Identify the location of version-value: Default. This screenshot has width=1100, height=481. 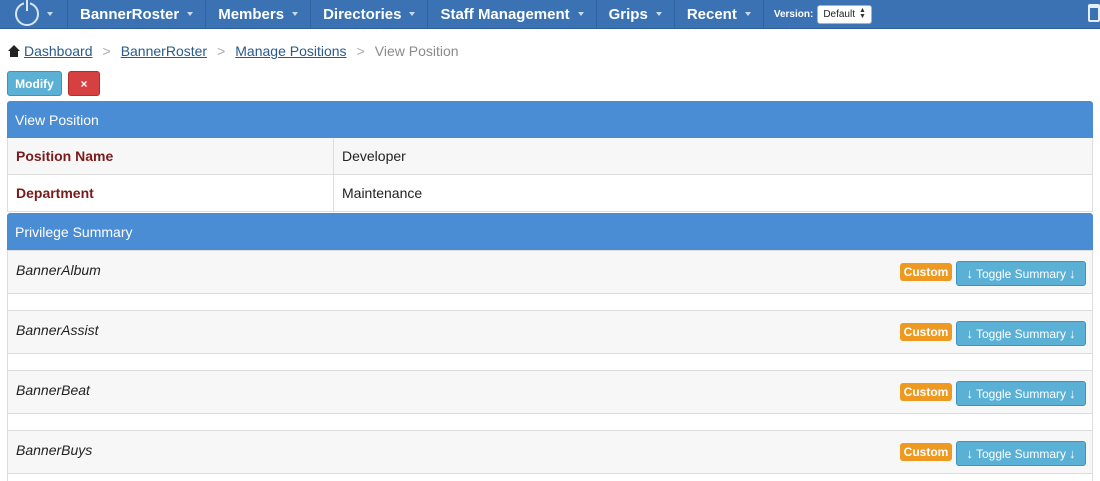
(839, 14).